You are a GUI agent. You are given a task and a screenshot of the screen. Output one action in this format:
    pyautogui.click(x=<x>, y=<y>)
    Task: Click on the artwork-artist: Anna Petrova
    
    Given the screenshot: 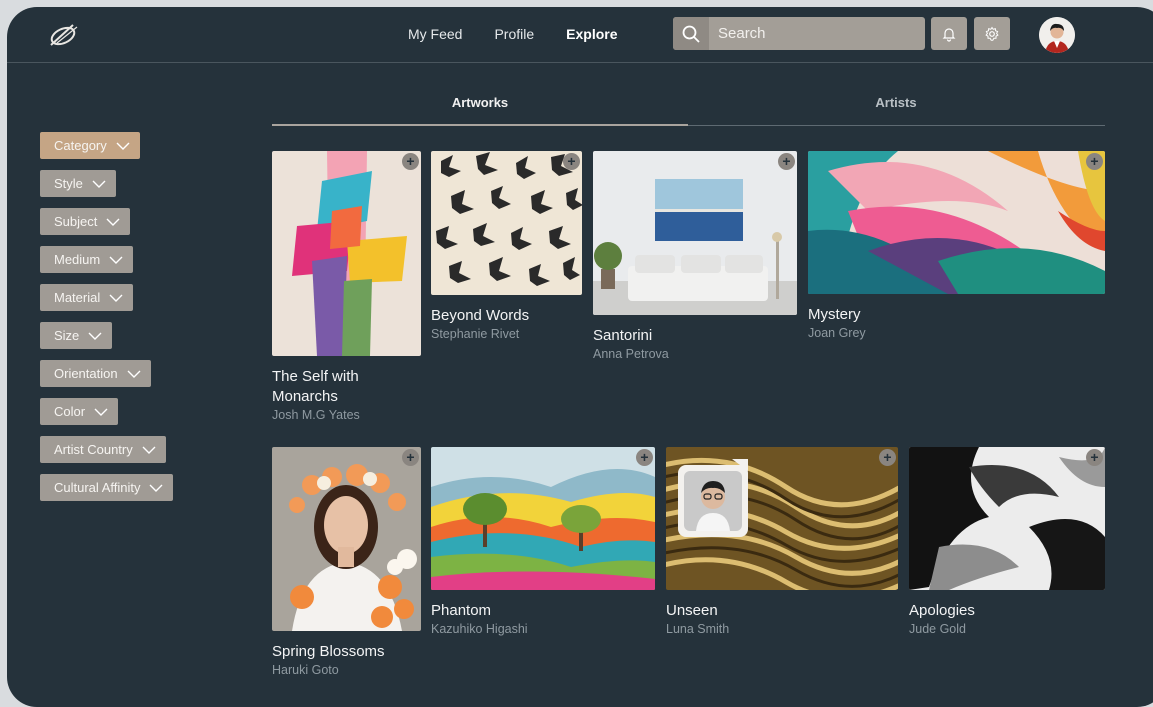 What is the action you would take?
    pyautogui.click(x=695, y=354)
    